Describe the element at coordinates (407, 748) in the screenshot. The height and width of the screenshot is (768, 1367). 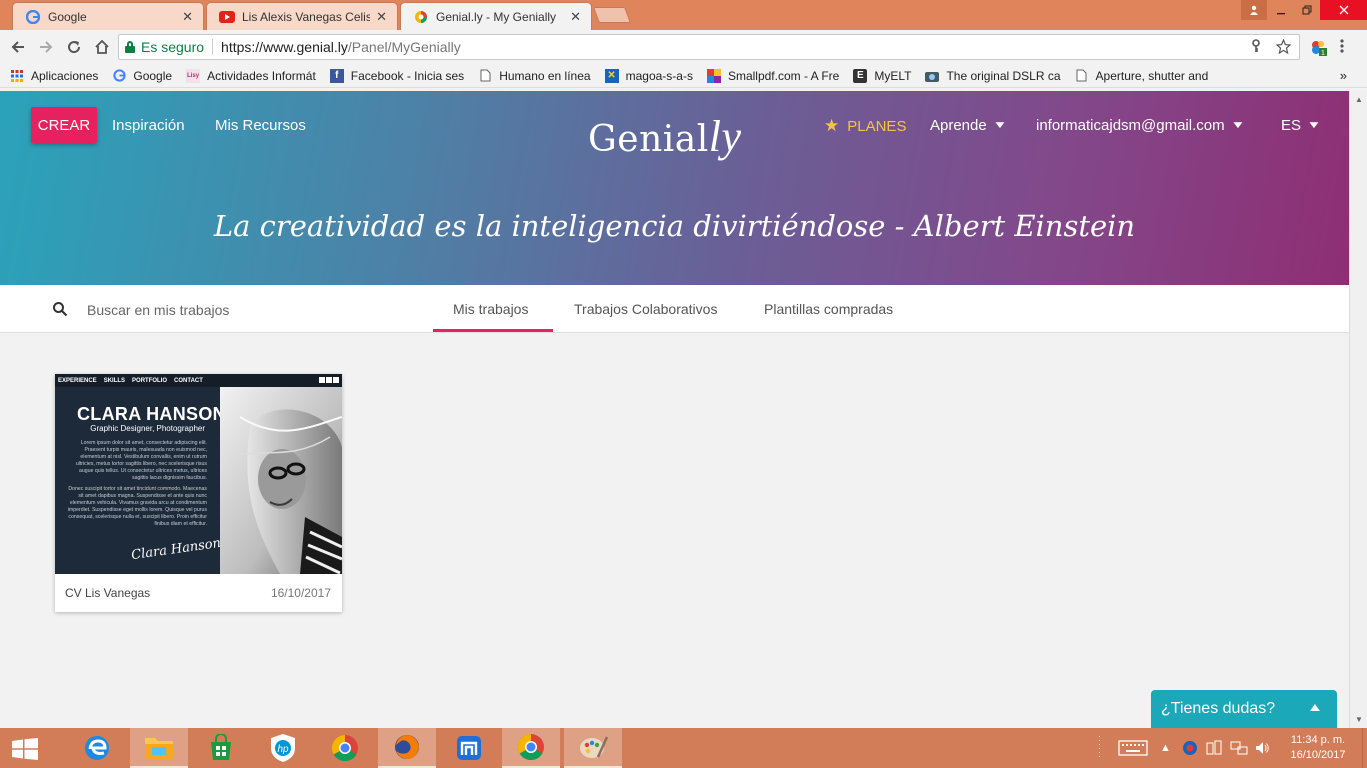
I see `firefox-icon` at that location.